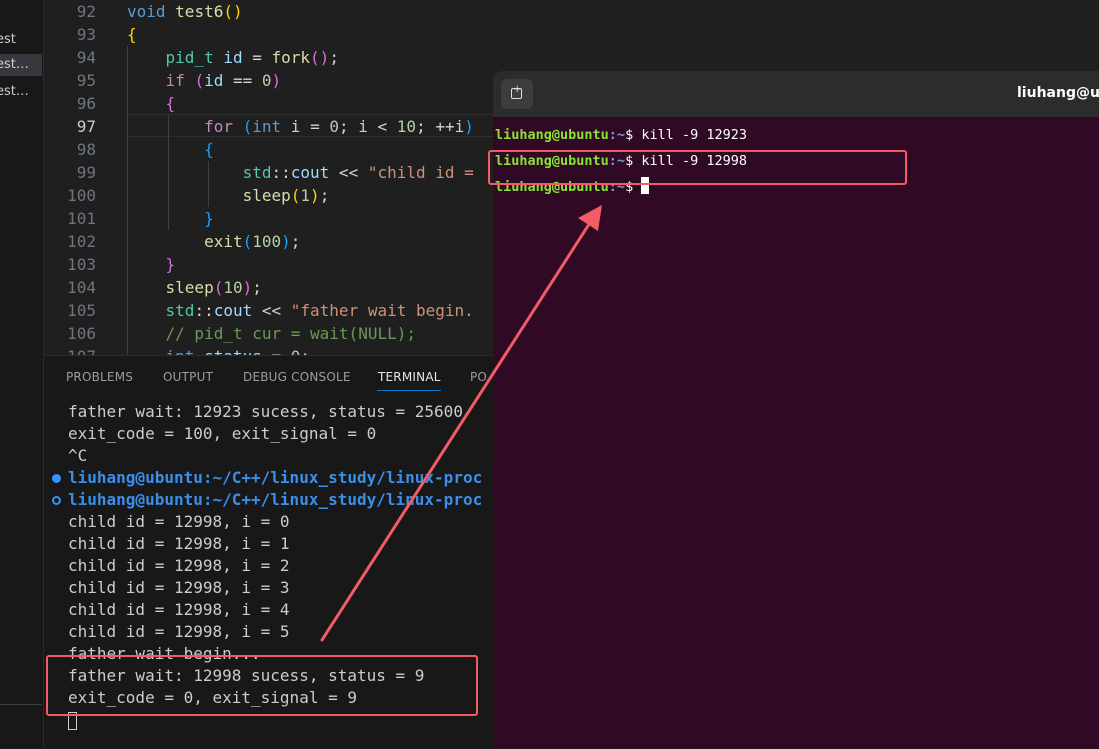 This screenshot has height=749, width=1099. Describe the element at coordinates (81, 241) in the screenshot. I see `line-number: 102` at that location.